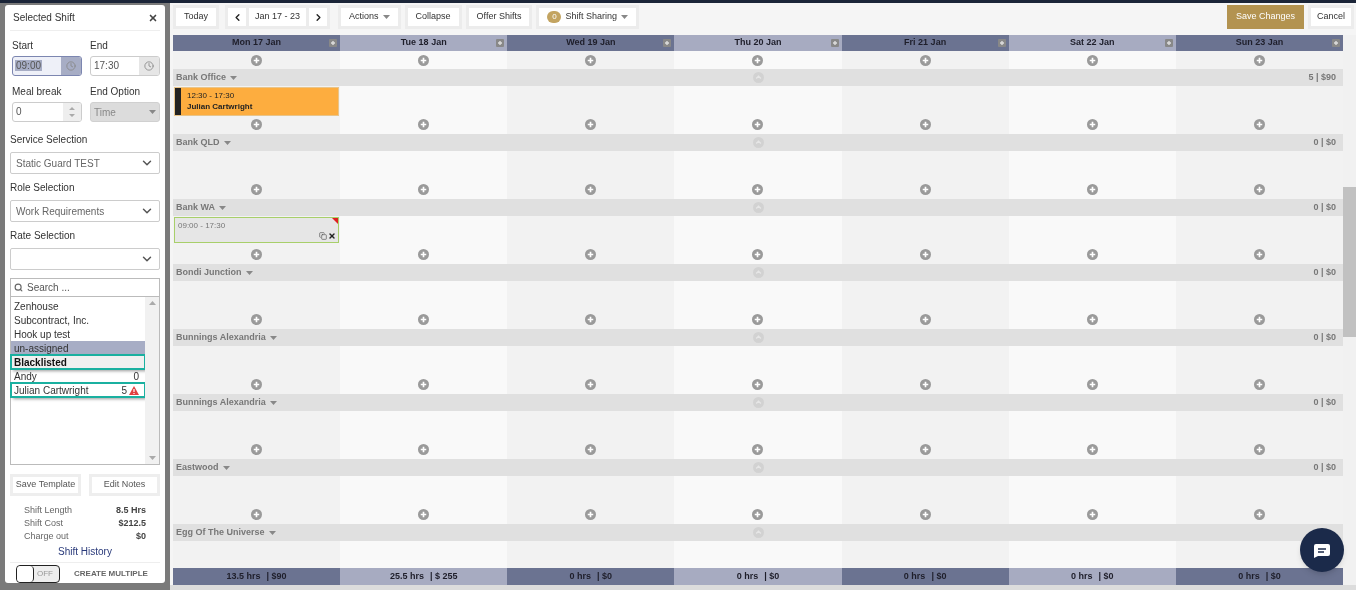 The height and width of the screenshot is (590, 1356). What do you see at coordinates (196, 17) in the screenshot?
I see `today-button: Today` at bounding box center [196, 17].